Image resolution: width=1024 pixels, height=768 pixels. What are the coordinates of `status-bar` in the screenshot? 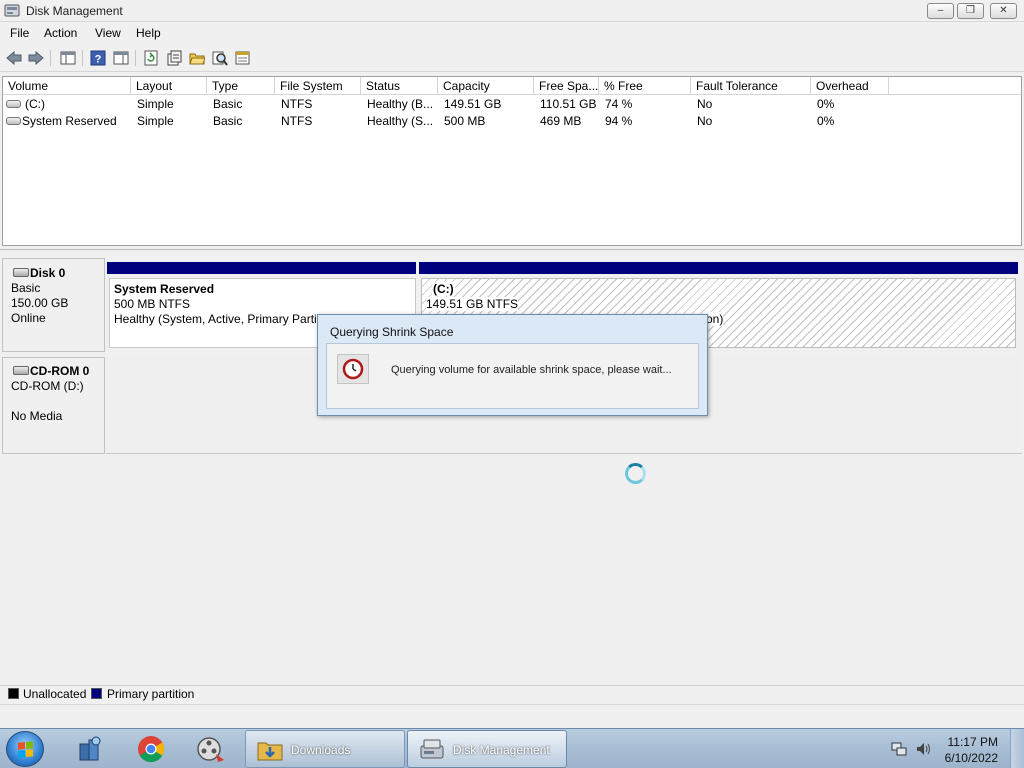 It's located at (512, 716).